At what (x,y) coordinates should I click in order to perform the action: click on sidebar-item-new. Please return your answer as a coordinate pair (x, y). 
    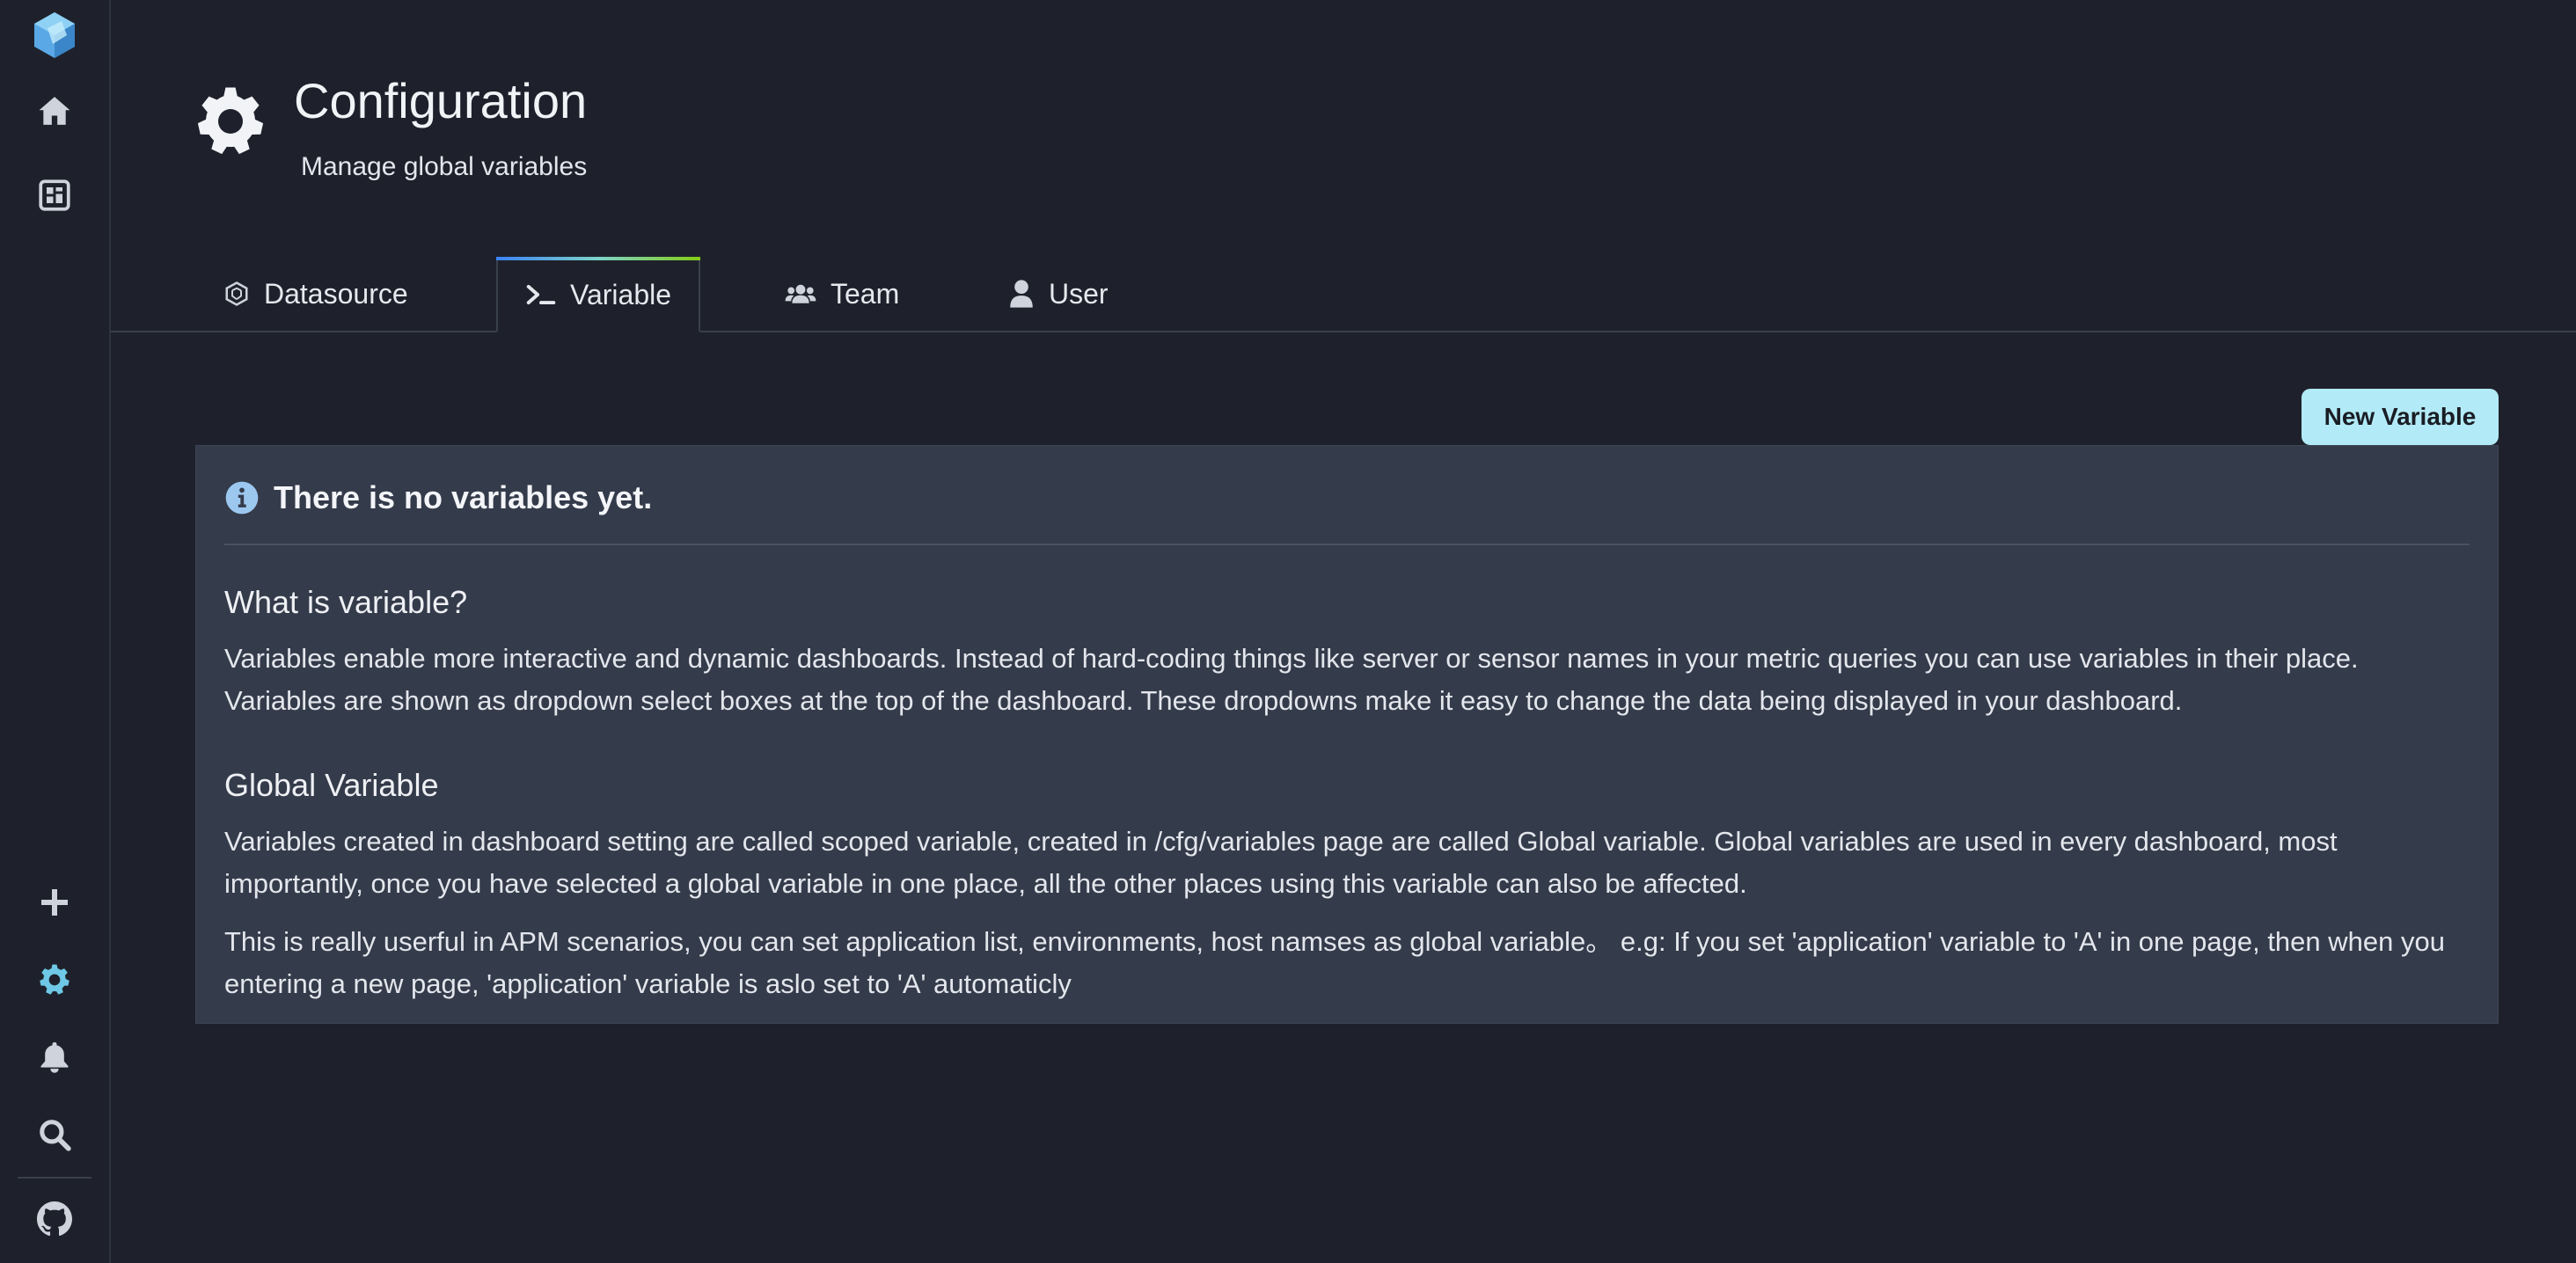
    Looking at the image, I should click on (54, 902).